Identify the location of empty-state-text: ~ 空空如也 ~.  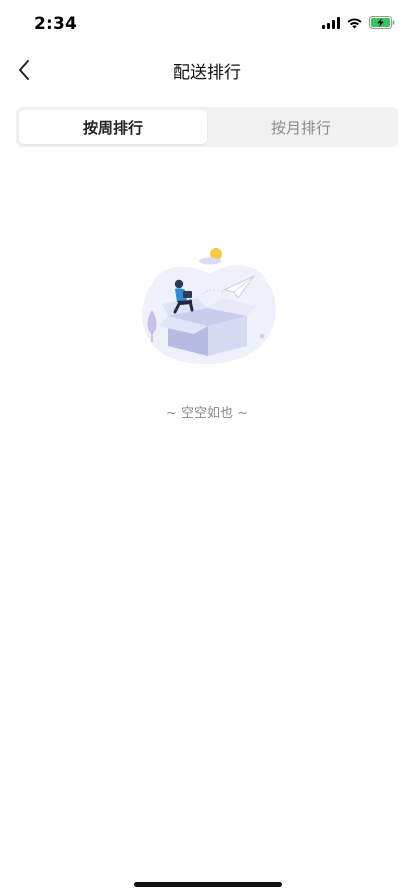
(207, 413).